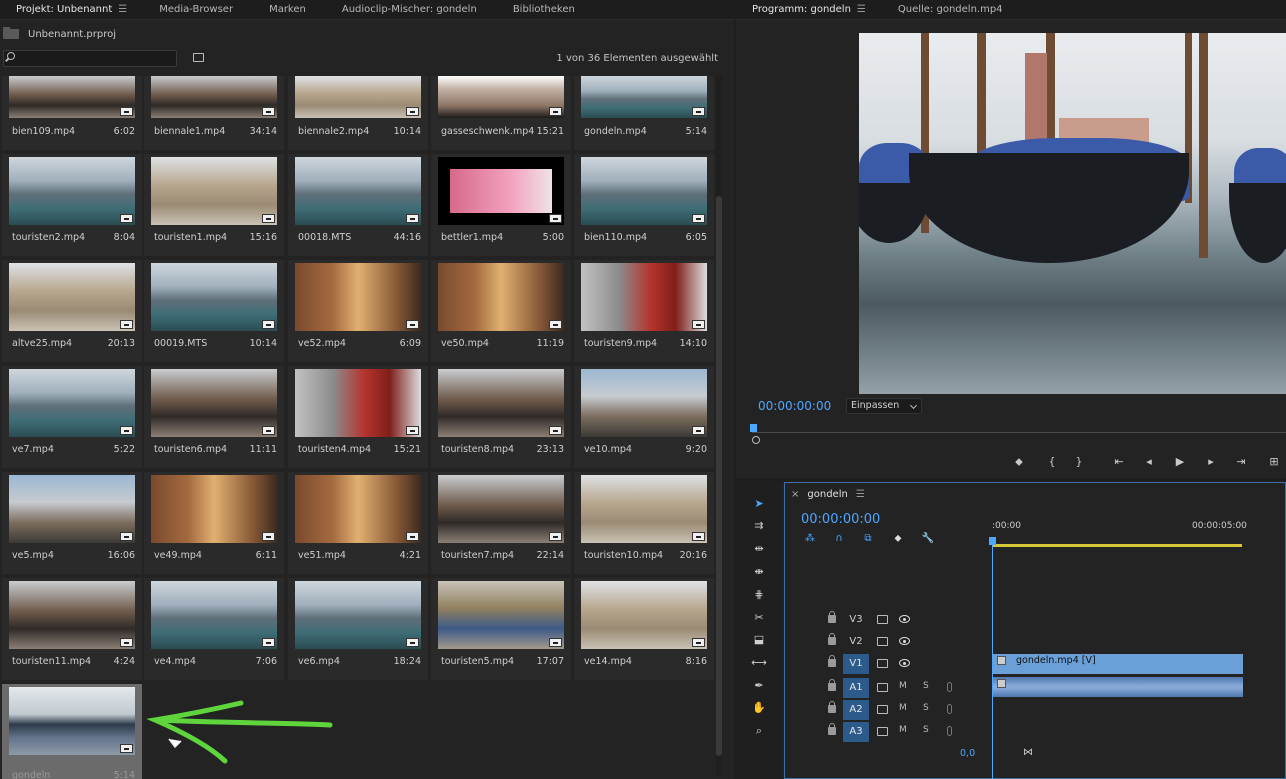 The height and width of the screenshot is (779, 1286). Describe the element at coordinates (358, 205) in the screenshot. I see `media-item: 00018.MTS 44:16` at that location.